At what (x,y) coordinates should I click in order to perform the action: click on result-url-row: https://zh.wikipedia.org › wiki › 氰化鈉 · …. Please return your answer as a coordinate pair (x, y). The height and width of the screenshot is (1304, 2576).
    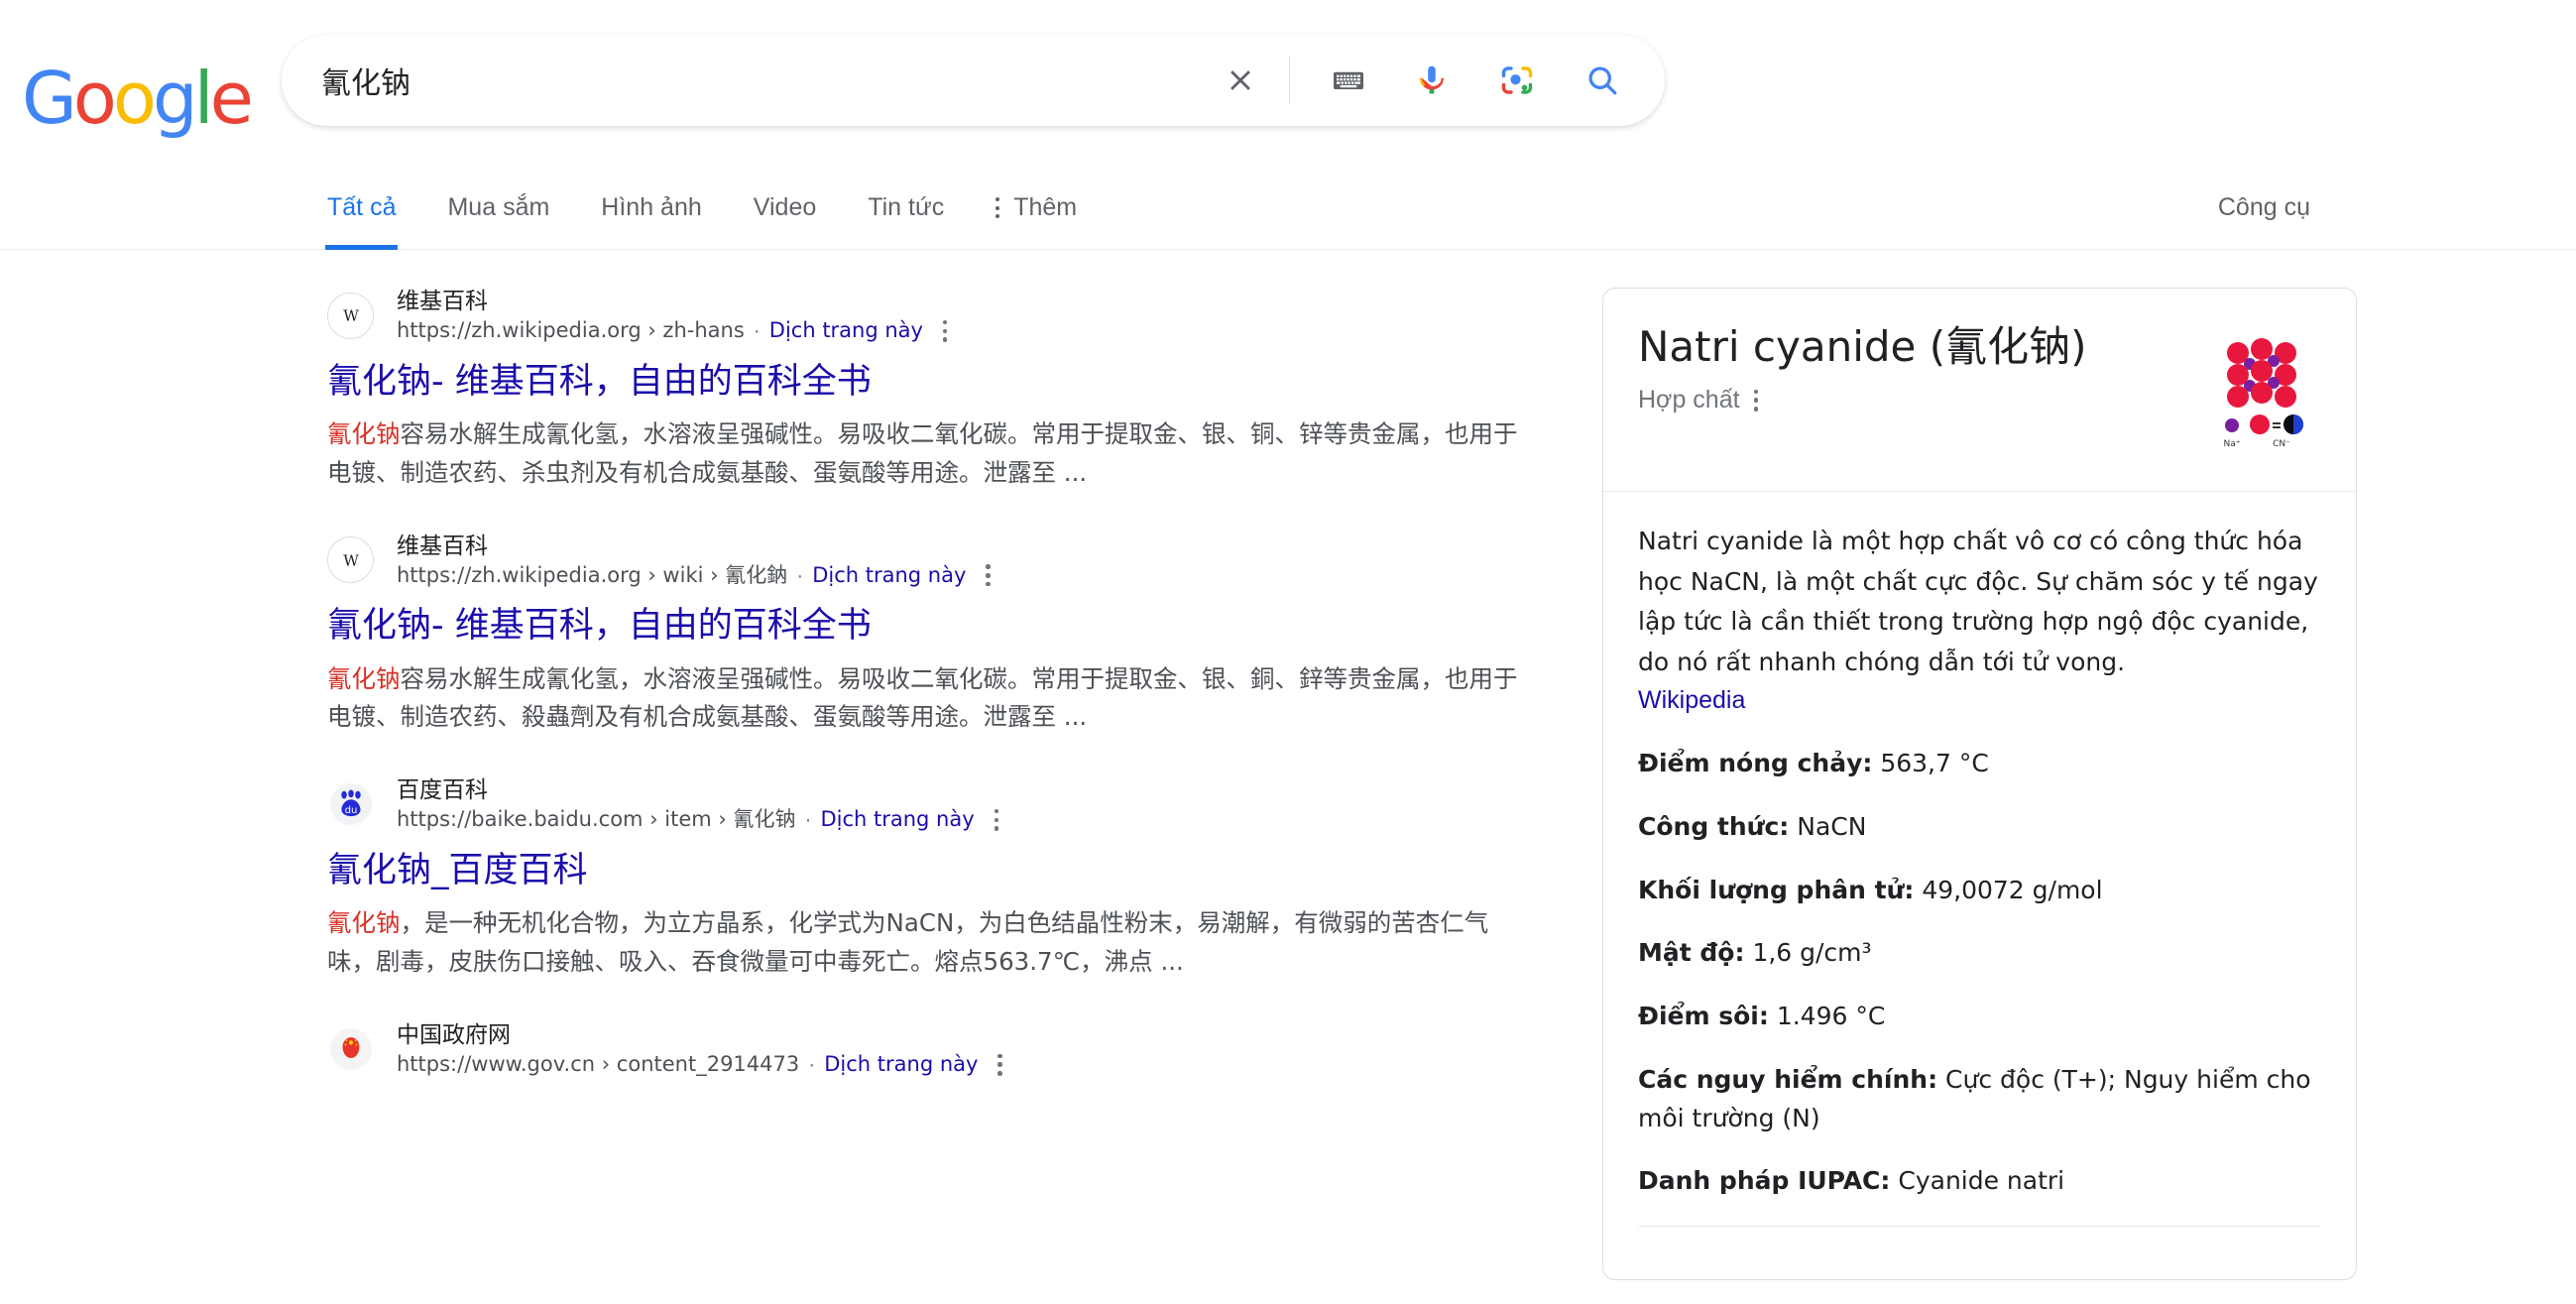
    Looking at the image, I should click on (694, 576).